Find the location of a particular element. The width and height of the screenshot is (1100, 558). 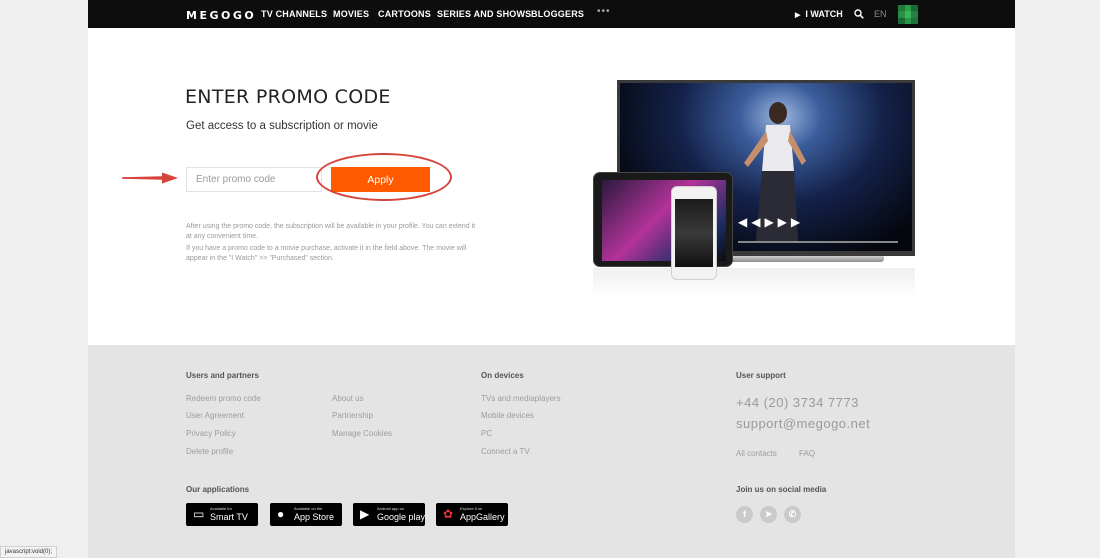

app-store-badge: ● Available on the App Store is located at coordinates (306, 514).